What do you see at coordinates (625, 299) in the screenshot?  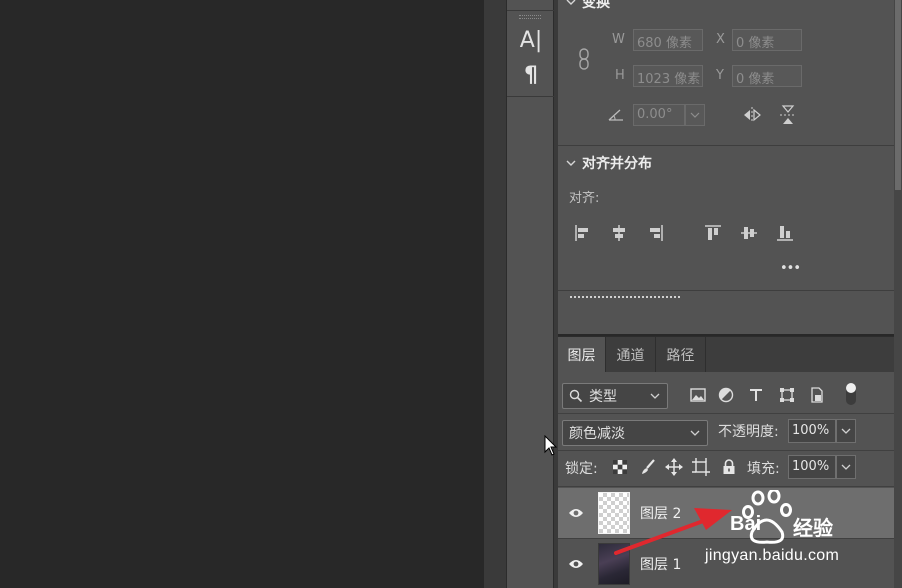 I see `collapsed-section-header-clipped` at bounding box center [625, 299].